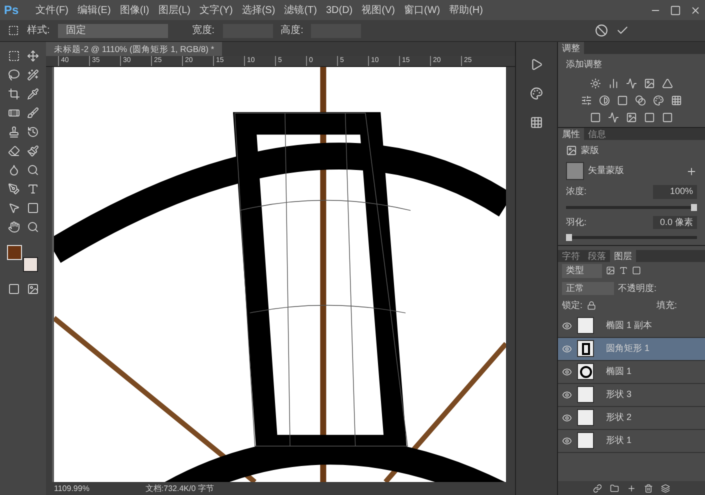  What do you see at coordinates (619, 371) in the screenshot?
I see `layer-name: 椭圆 1` at bounding box center [619, 371].